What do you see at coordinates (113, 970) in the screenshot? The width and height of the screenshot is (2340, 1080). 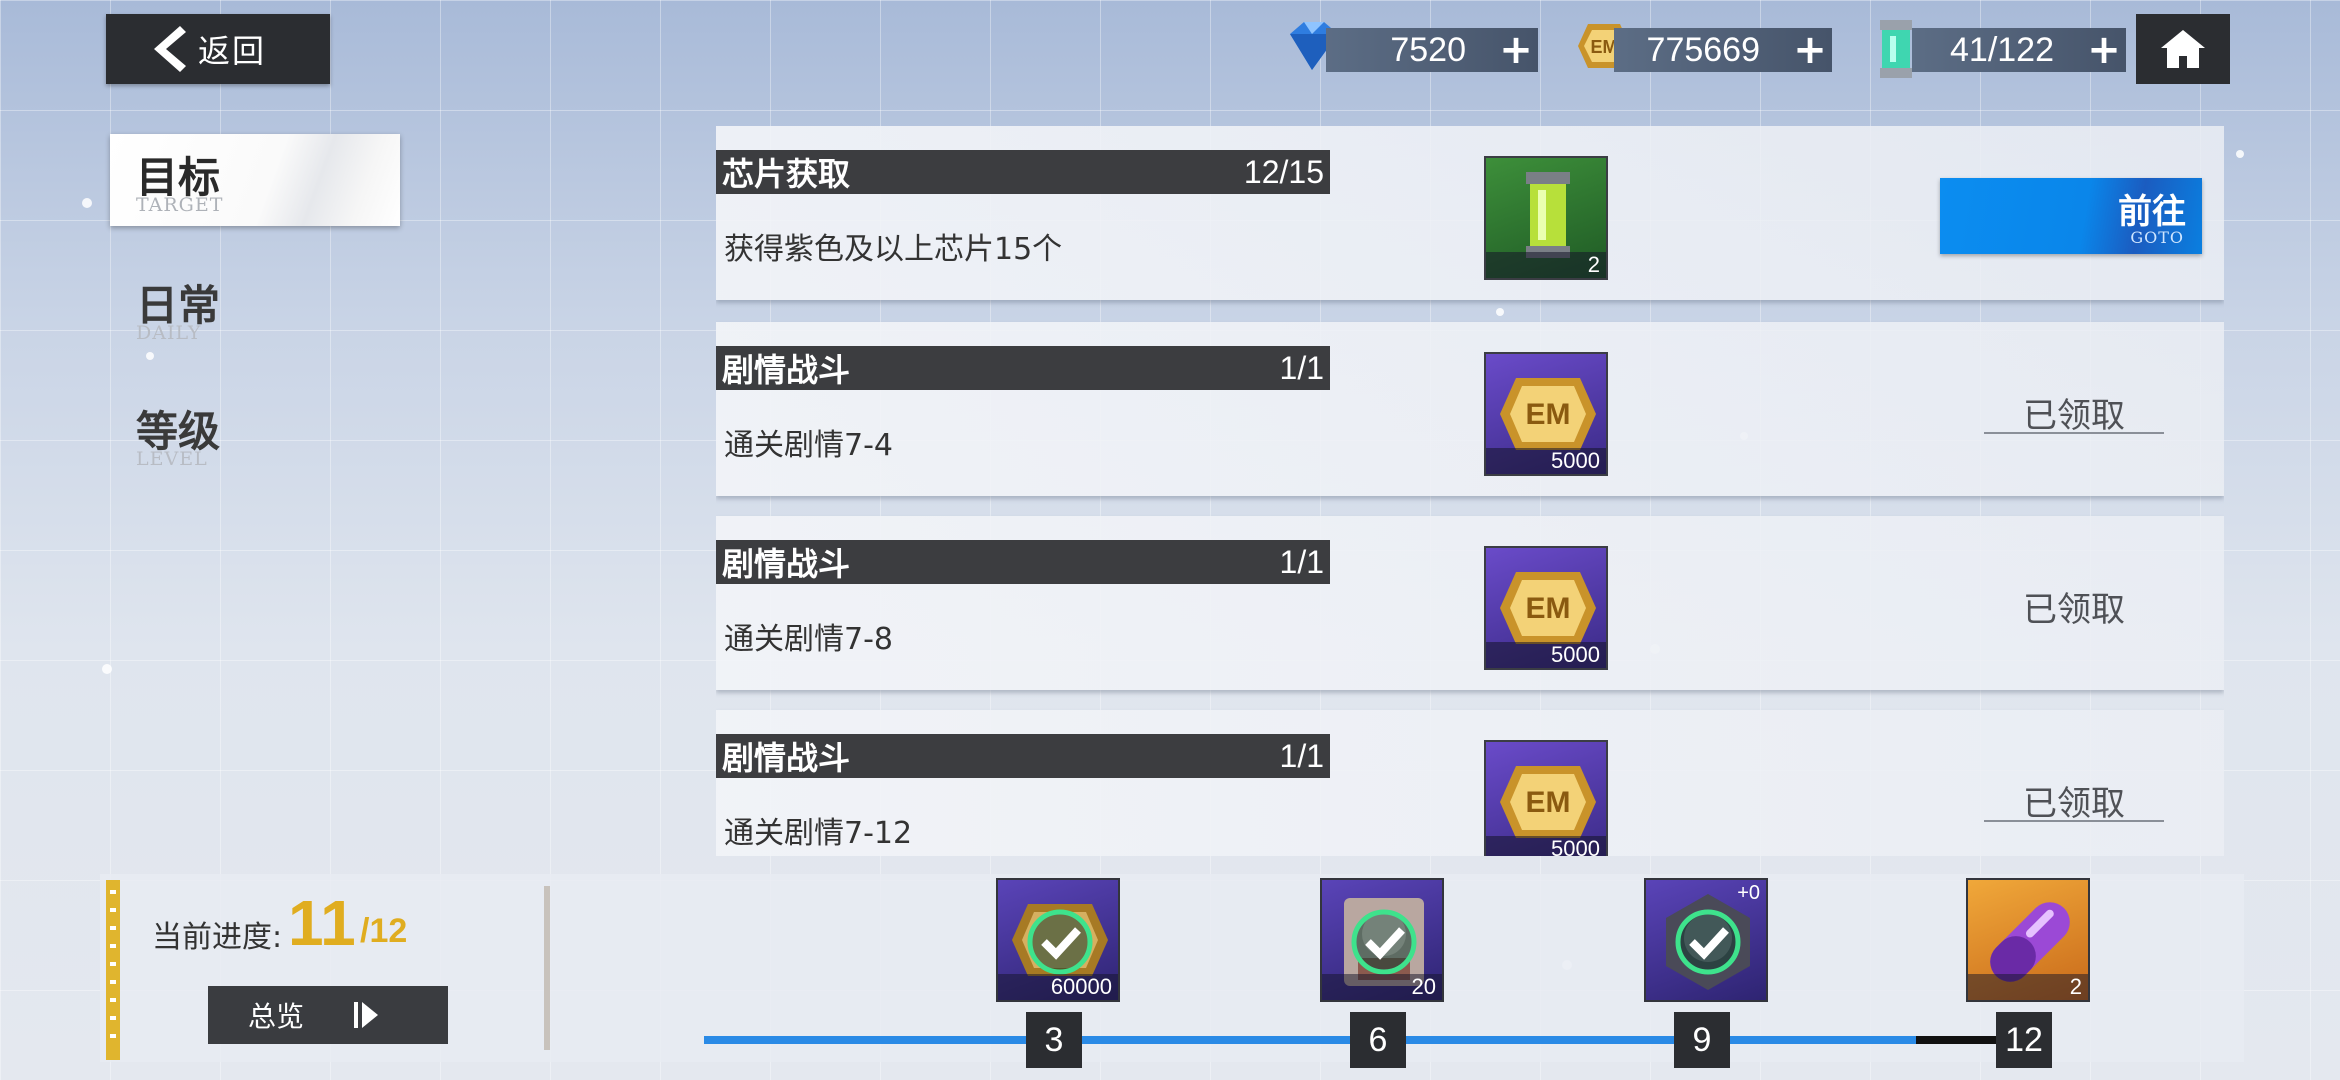 I see `gold-accent-strip` at bounding box center [113, 970].